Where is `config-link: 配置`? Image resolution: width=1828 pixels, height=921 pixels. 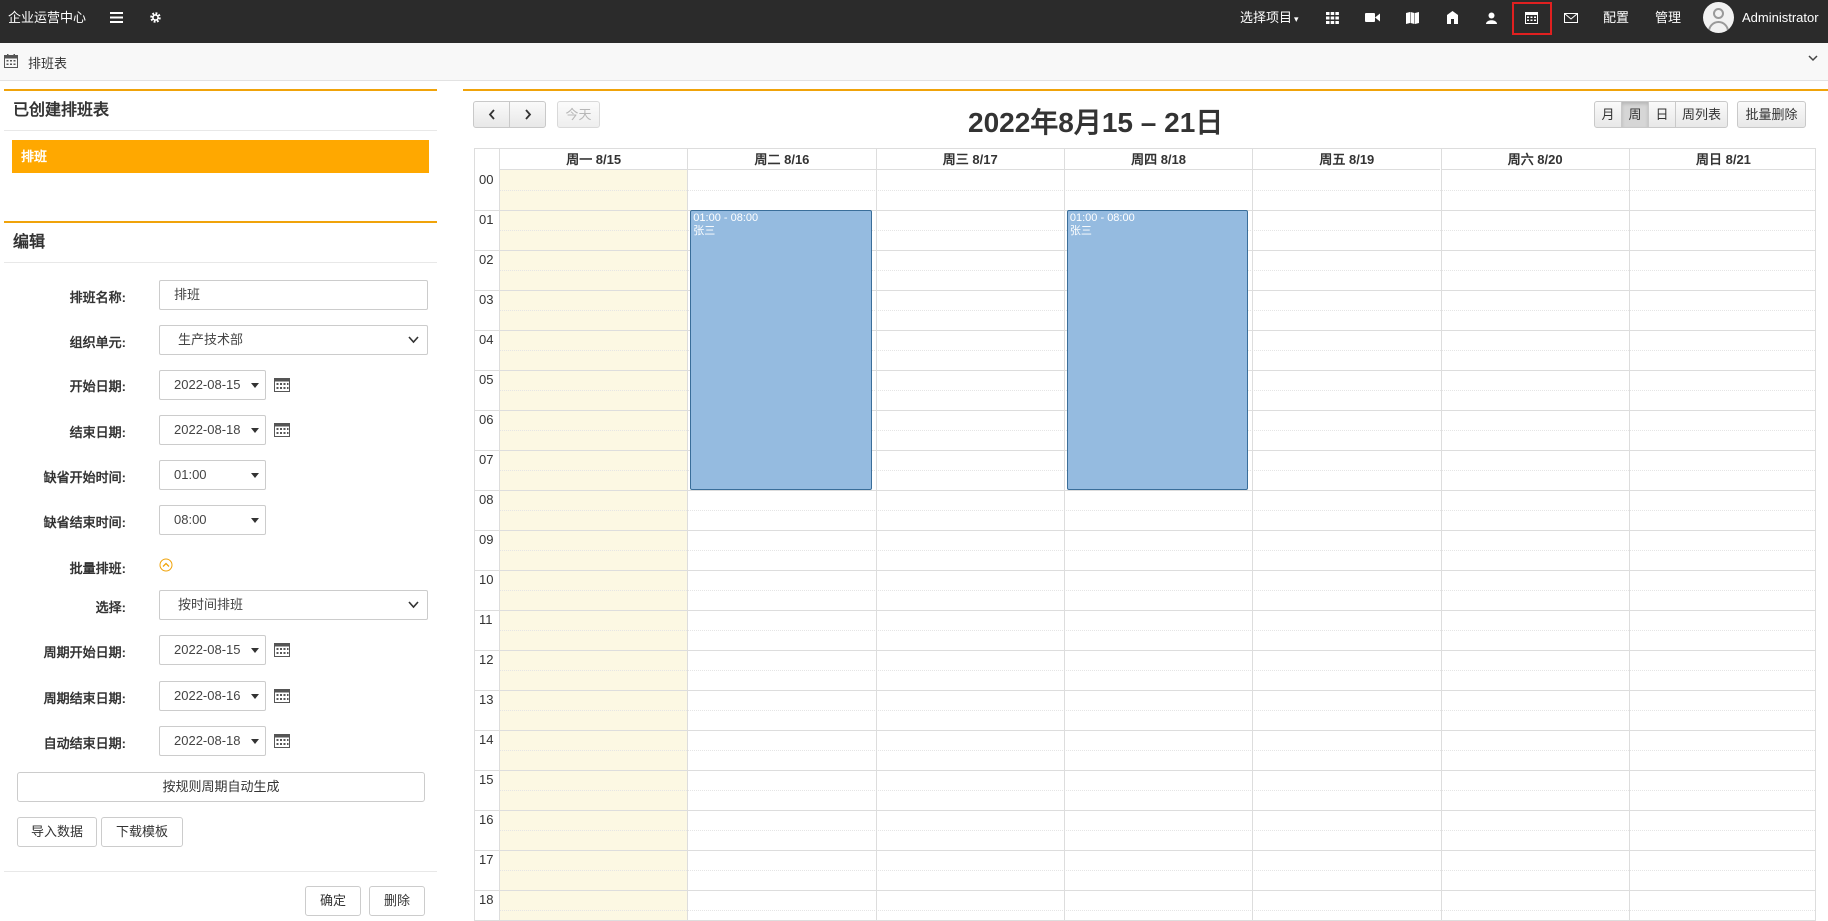 config-link: 配置 is located at coordinates (1616, 17).